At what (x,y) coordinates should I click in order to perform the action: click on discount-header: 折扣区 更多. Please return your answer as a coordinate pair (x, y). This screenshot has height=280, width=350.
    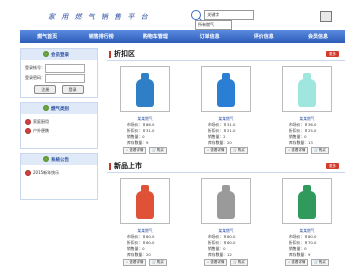
    Looking at the image, I should click on (226, 54).